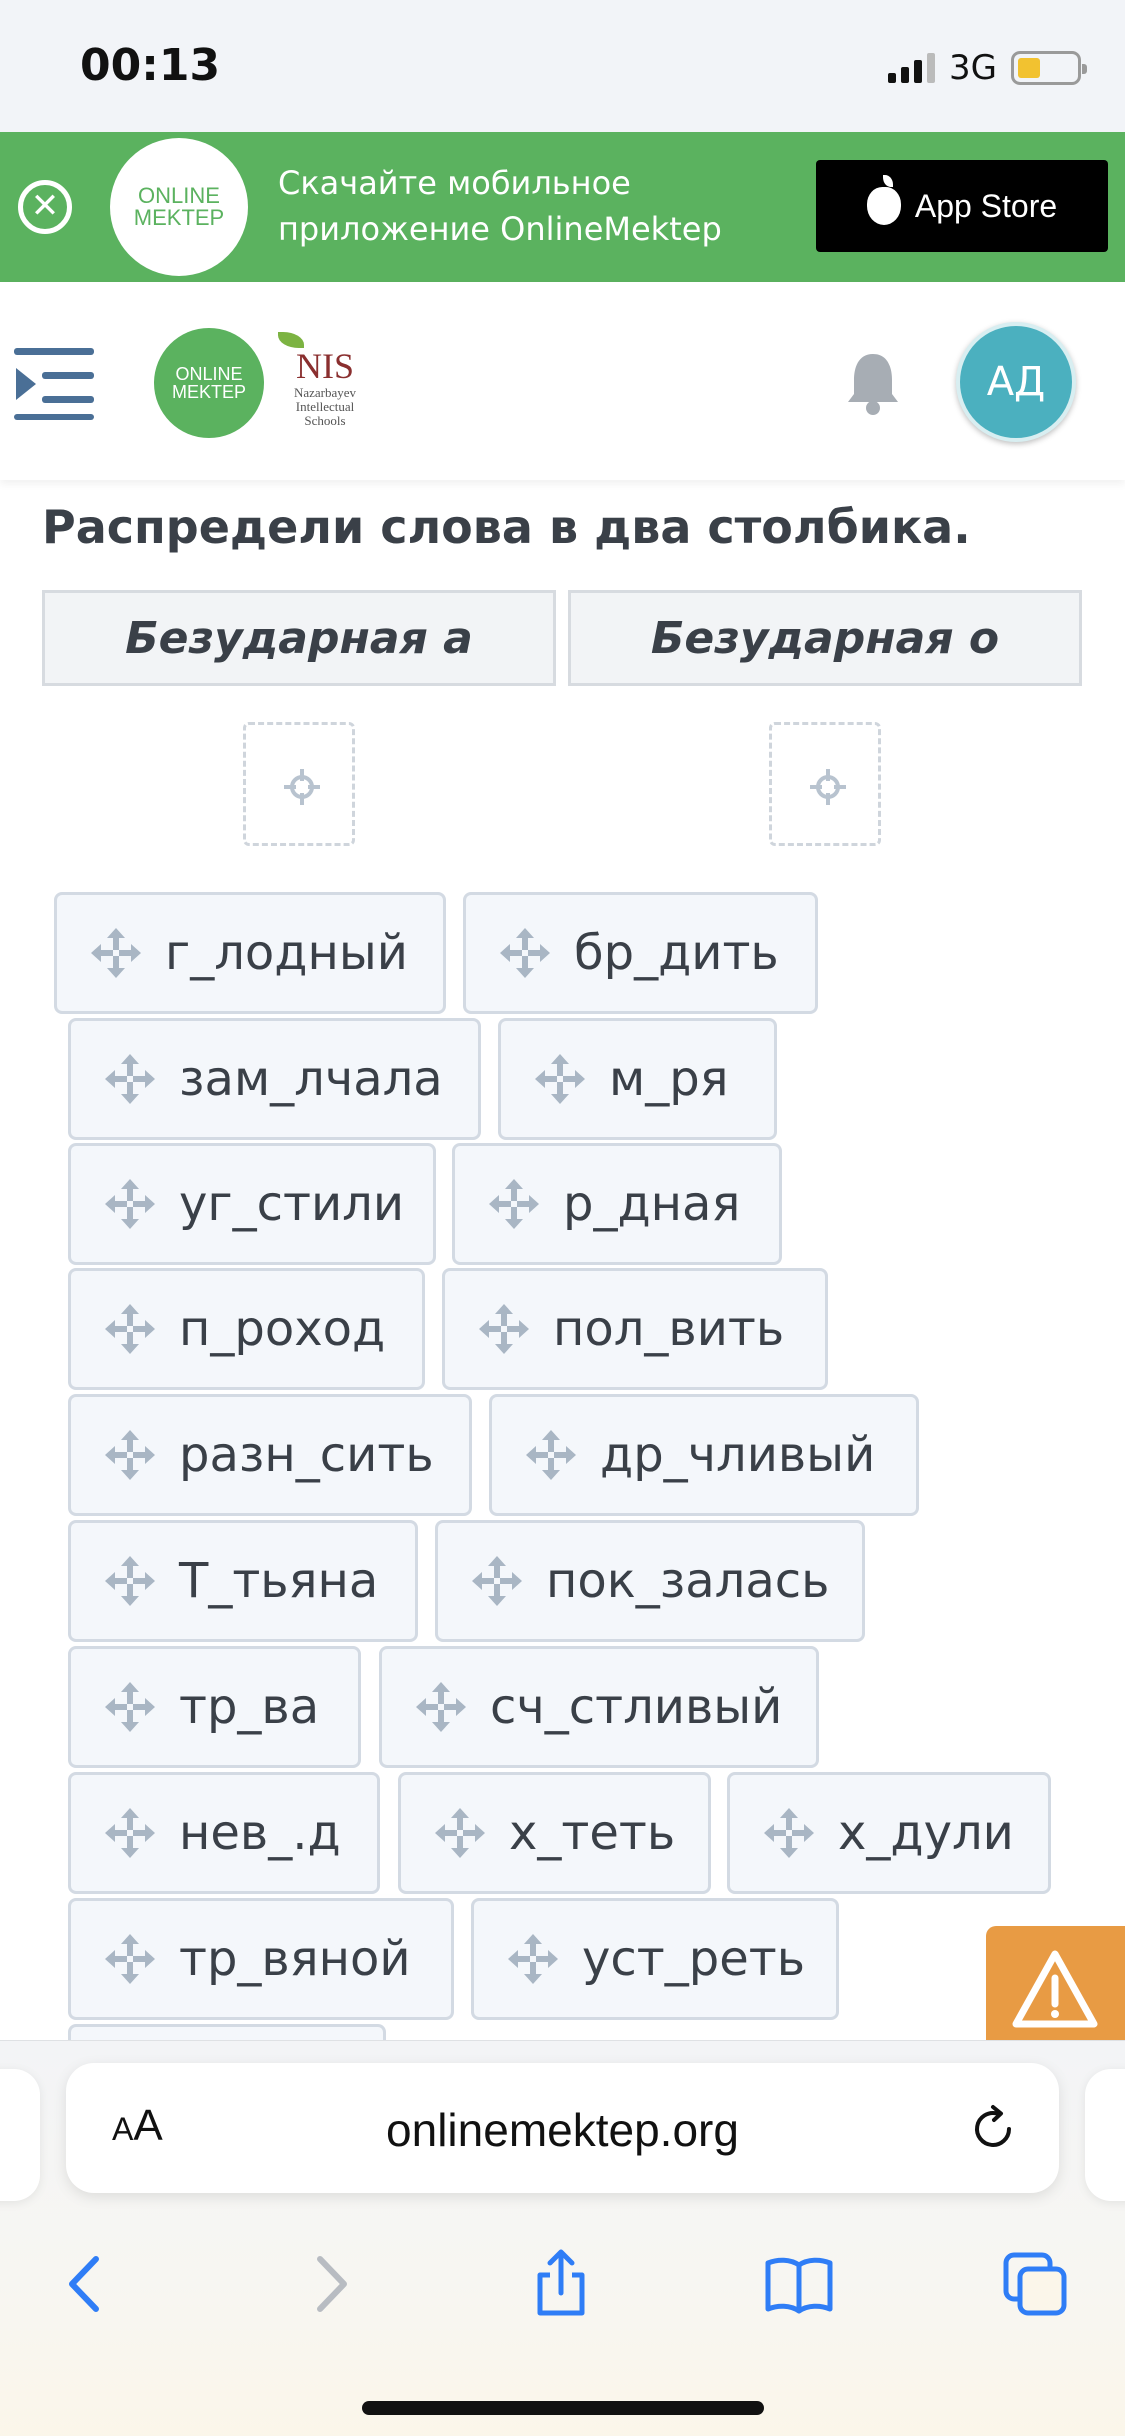 This screenshot has height=2436, width=1125. Describe the element at coordinates (912, 68) in the screenshot. I see `signal-icon` at that location.